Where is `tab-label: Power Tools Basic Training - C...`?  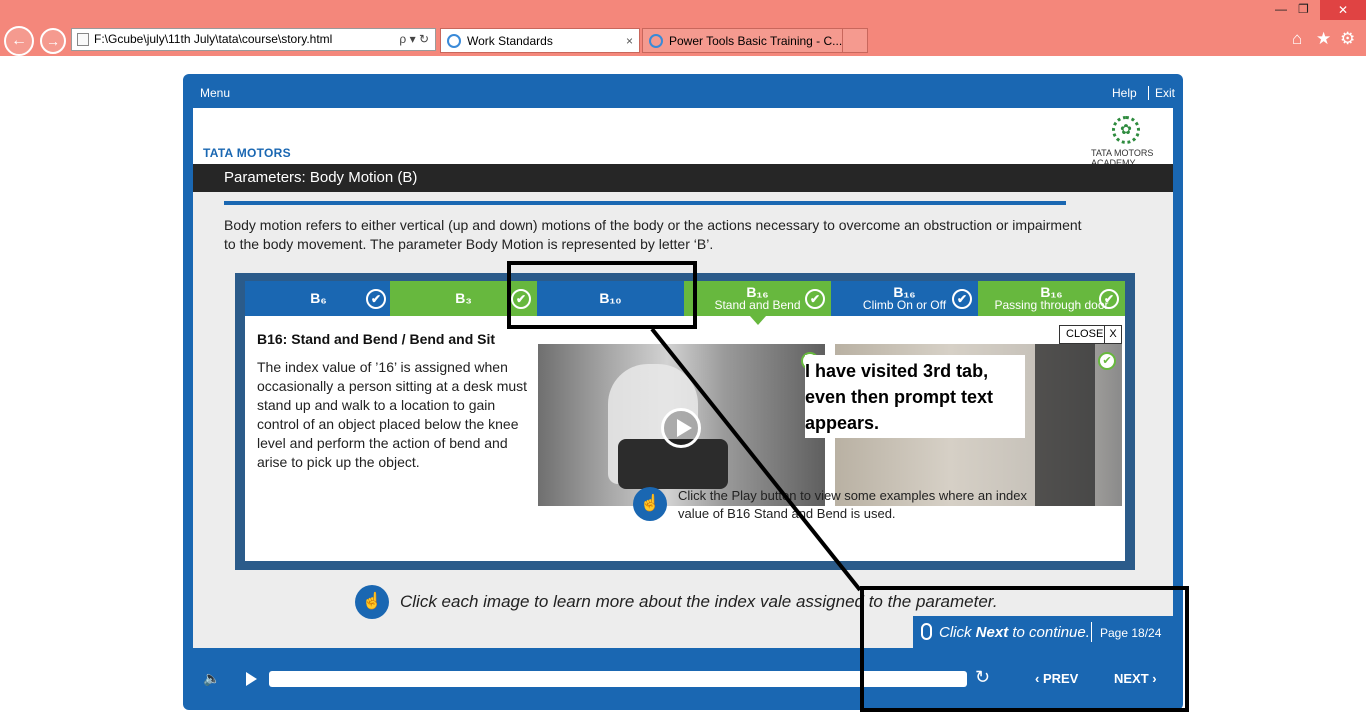
tab-label: Power Tools Basic Training - C... is located at coordinates (756, 41).